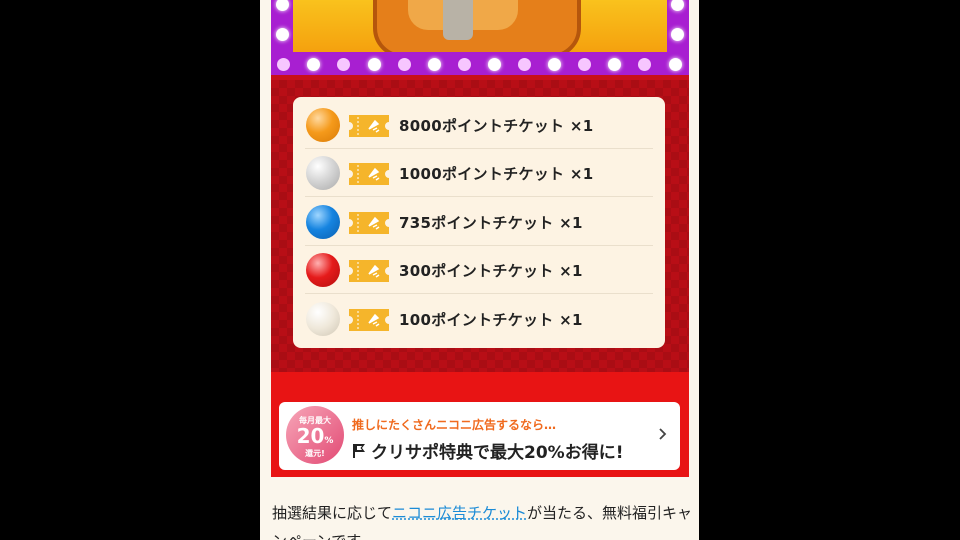  I want to click on red-ball-icon, so click(323, 270).